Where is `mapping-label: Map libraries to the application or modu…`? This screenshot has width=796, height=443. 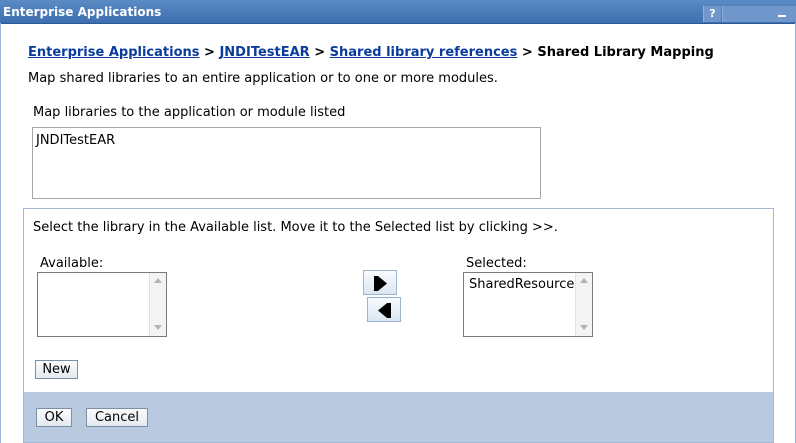
mapping-label: Map libraries to the application or modu… is located at coordinates (189, 112).